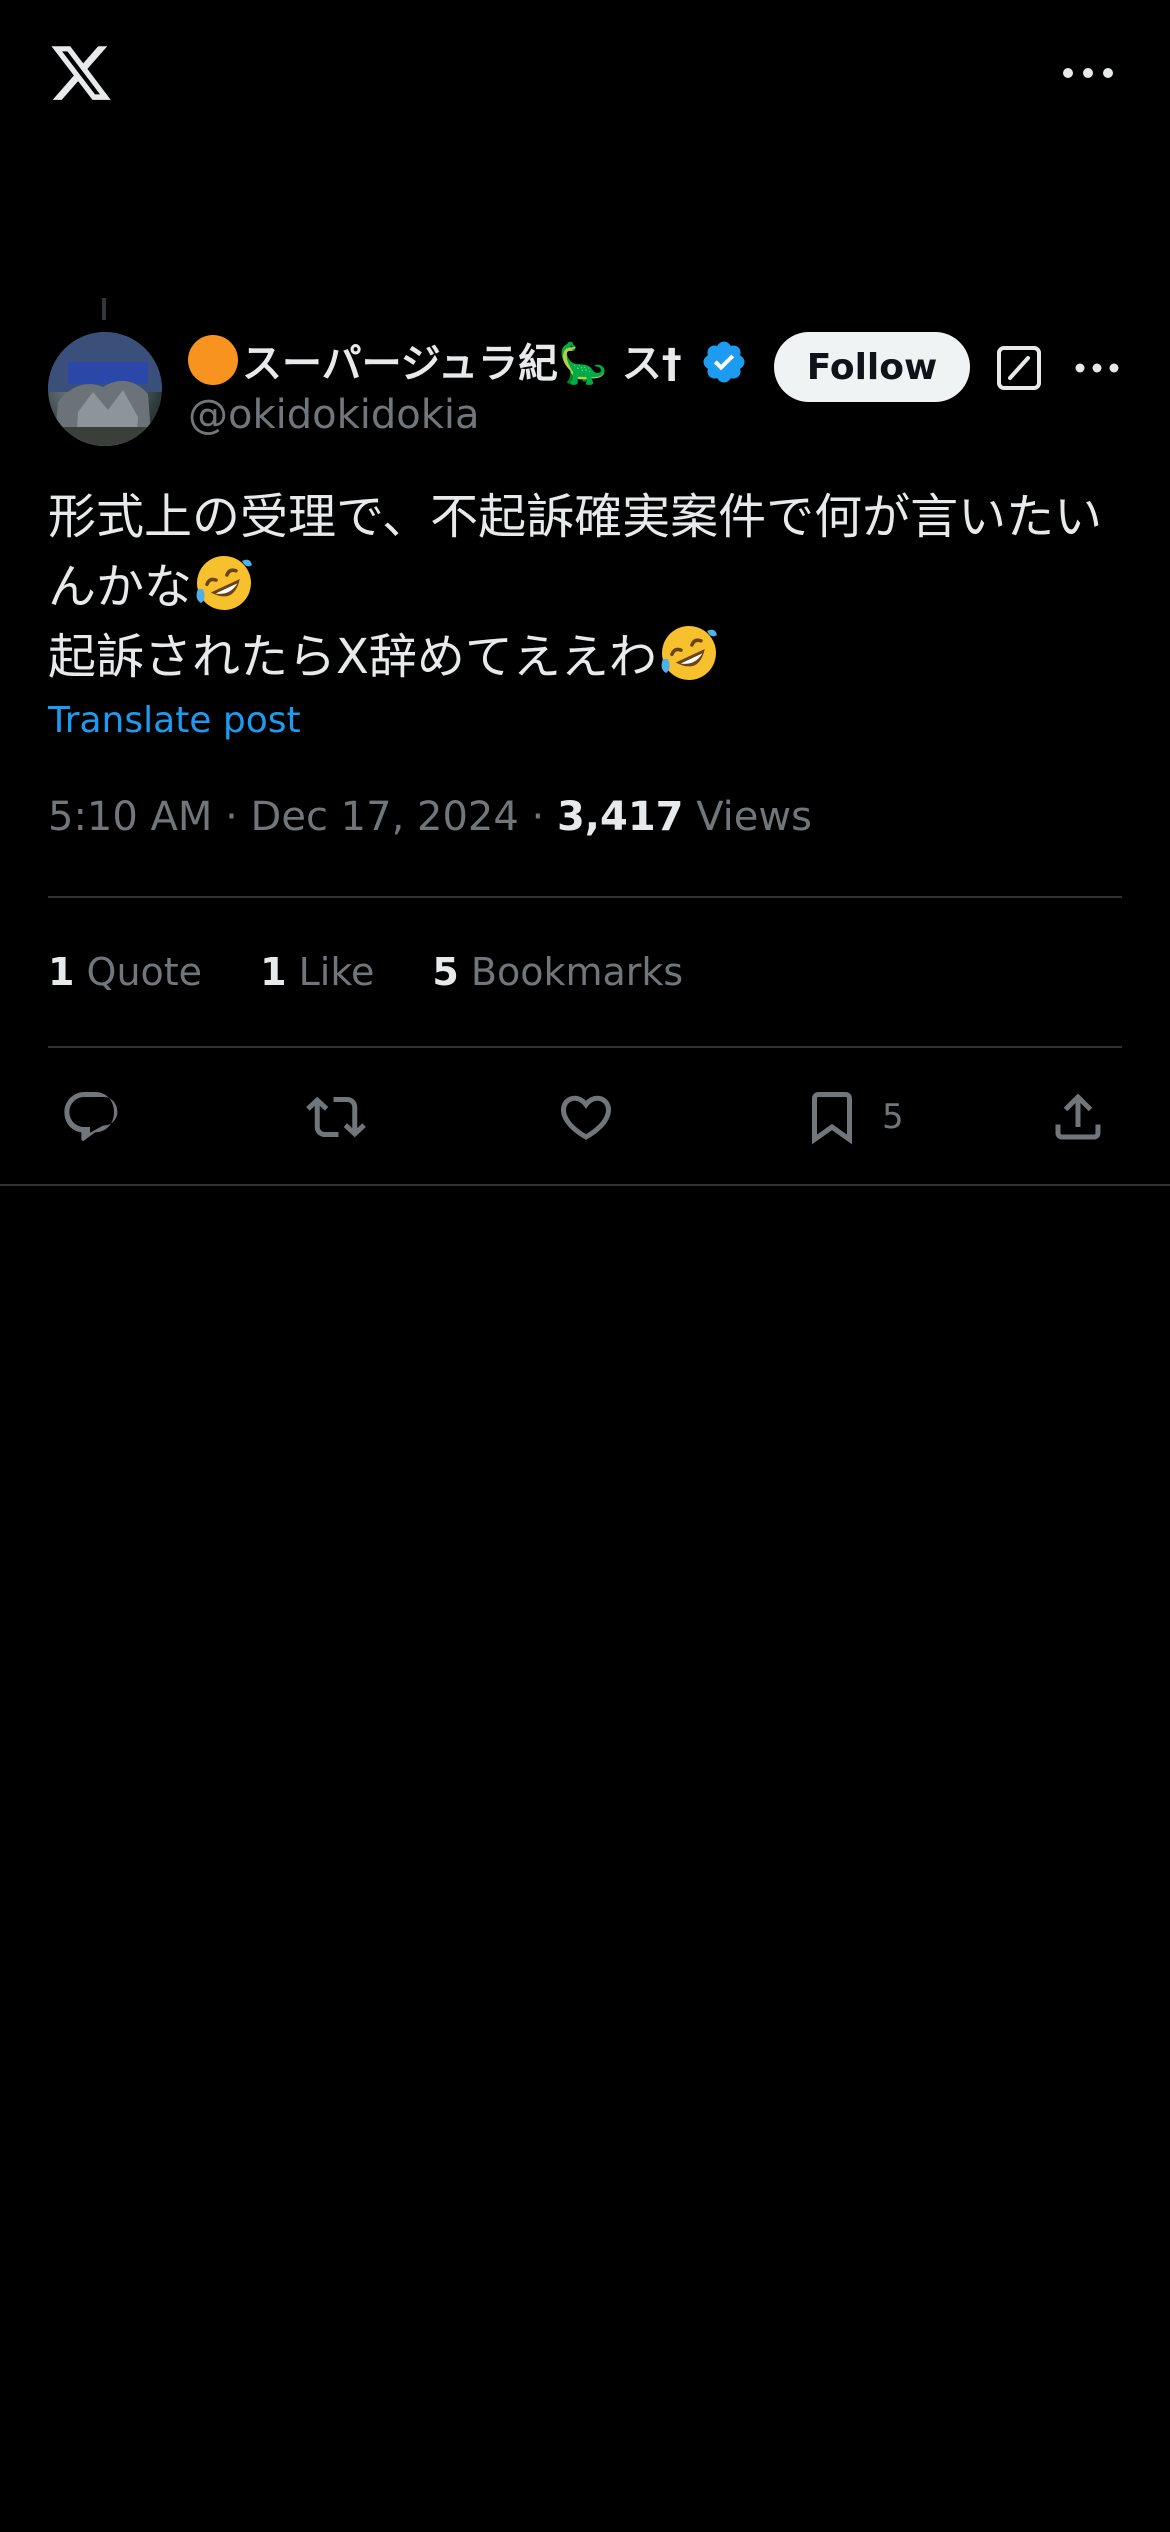  What do you see at coordinates (462, 364) in the screenshot?
I see `author-display-name: スーパージュラ紀🦕 ス†` at bounding box center [462, 364].